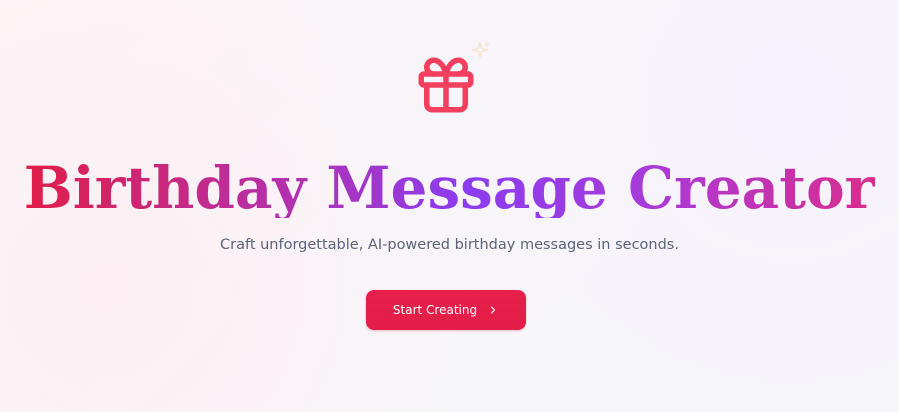 The width and height of the screenshot is (899, 412). Describe the element at coordinates (451, 82) in the screenshot. I see `gift-icon-group` at that location.